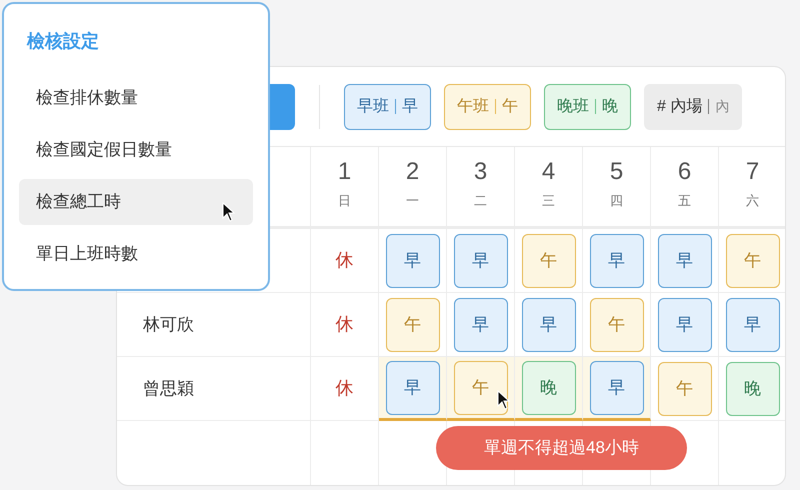  Describe the element at coordinates (561, 448) in the screenshot. I see `warning-tooltip: 單週不得超過48小時` at that location.